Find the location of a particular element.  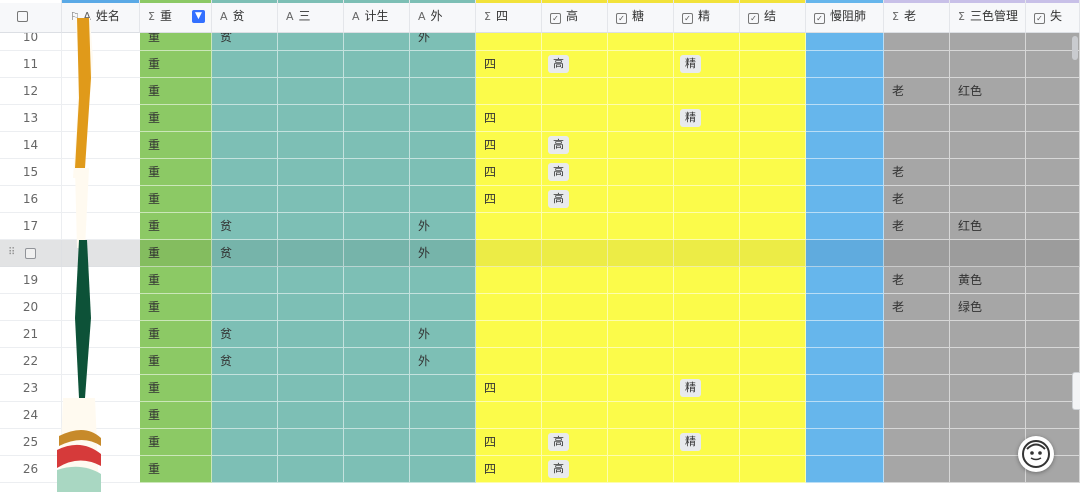

cell-sel: 22 is located at coordinates (31, 361).